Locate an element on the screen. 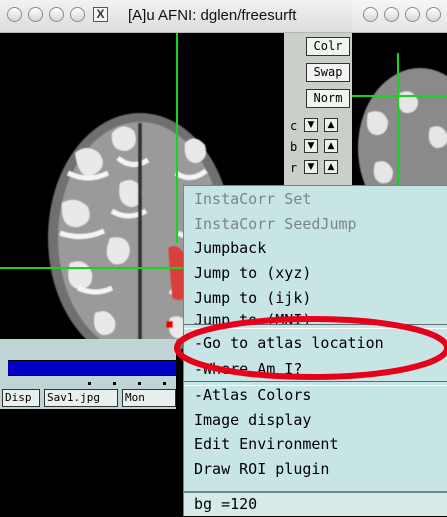 Image resolution: width=447 pixels, height=517 pixels. contrast-down-arrow-icon: ▼ is located at coordinates (311, 125).